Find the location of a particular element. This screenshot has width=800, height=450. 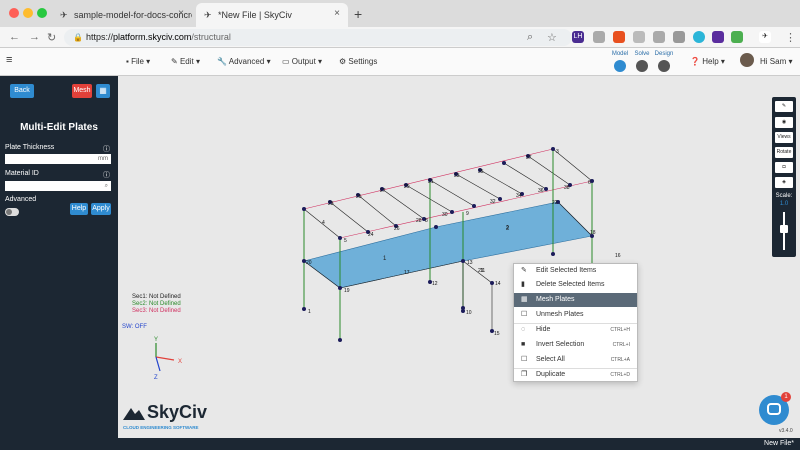

hide-item: ◌ Hide CTRL+H is located at coordinates (575, 330).